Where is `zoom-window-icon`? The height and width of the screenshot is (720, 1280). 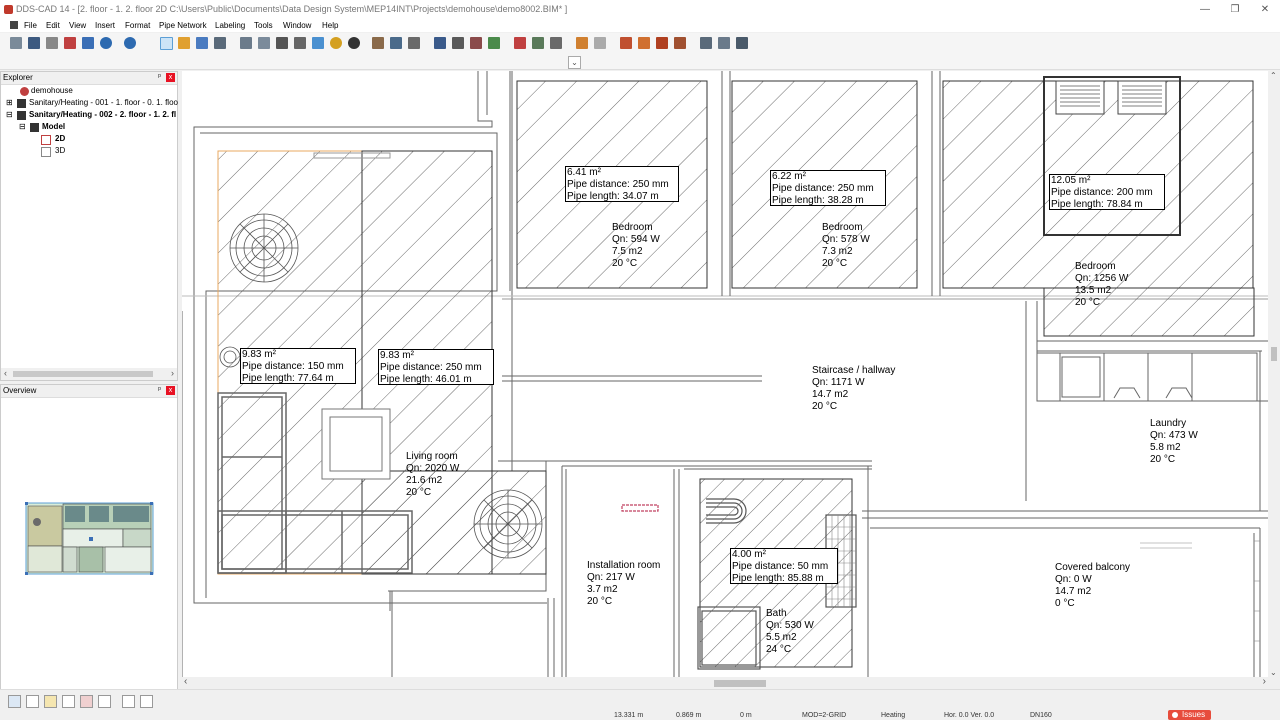
zoom-window-icon is located at coordinates (202, 43).